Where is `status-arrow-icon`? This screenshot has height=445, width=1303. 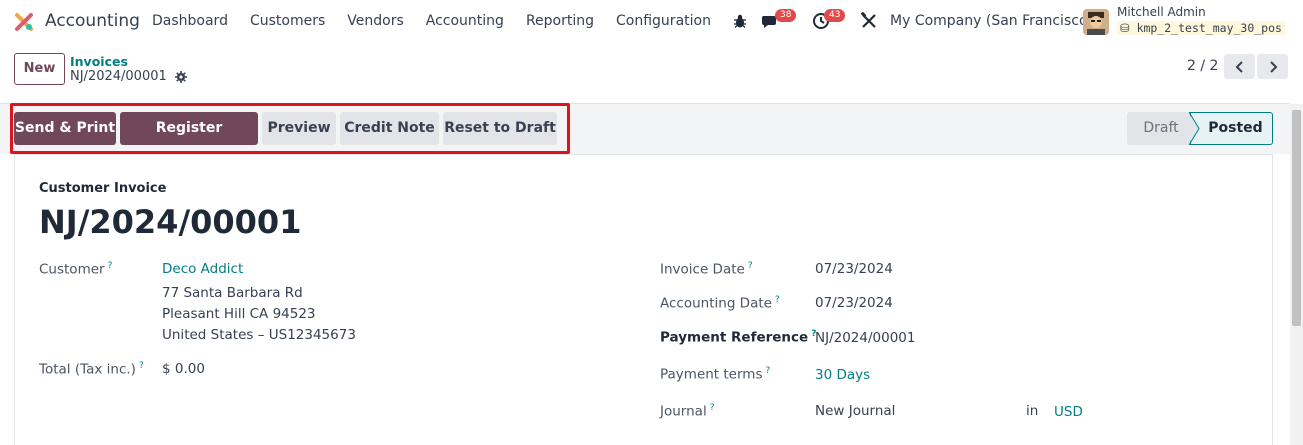 status-arrow-icon is located at coordinates (1194, 128).